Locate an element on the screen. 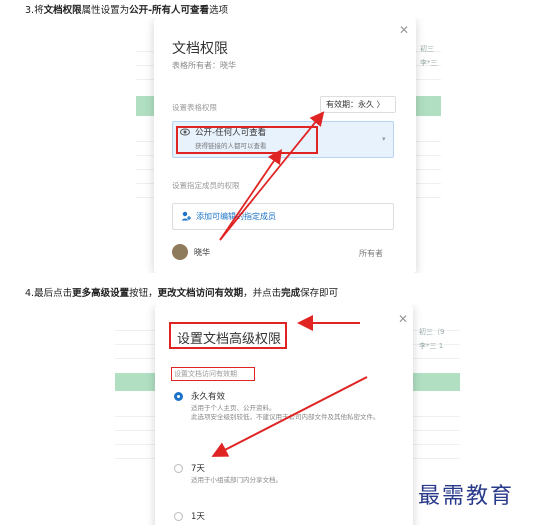 This screenshot has width=549, height=525. option-public: 公开-任何人可查看 is located at coordinates (231, 133).